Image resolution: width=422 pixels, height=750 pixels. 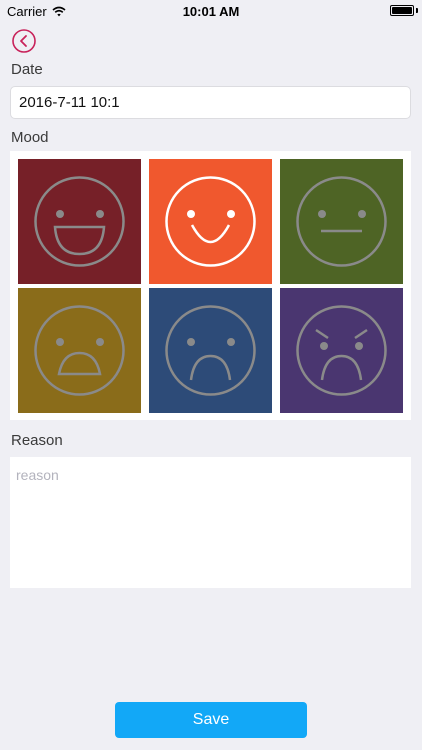 I want to click on mood-tile-very-happy, so click(x=79, y=221).